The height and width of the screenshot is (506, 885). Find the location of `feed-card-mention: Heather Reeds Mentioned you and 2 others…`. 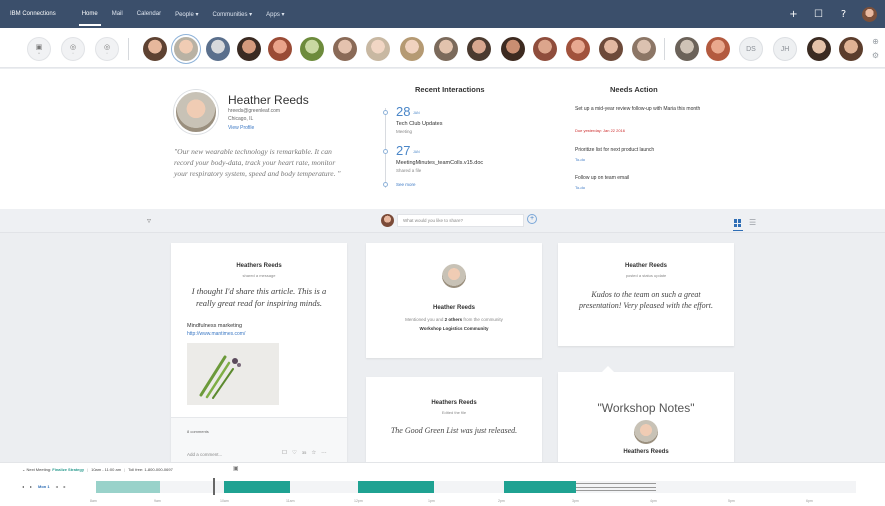

feed-card-mention: Heather Reeds Mentioned you and 2 others… is located at coordinates (454, 300).